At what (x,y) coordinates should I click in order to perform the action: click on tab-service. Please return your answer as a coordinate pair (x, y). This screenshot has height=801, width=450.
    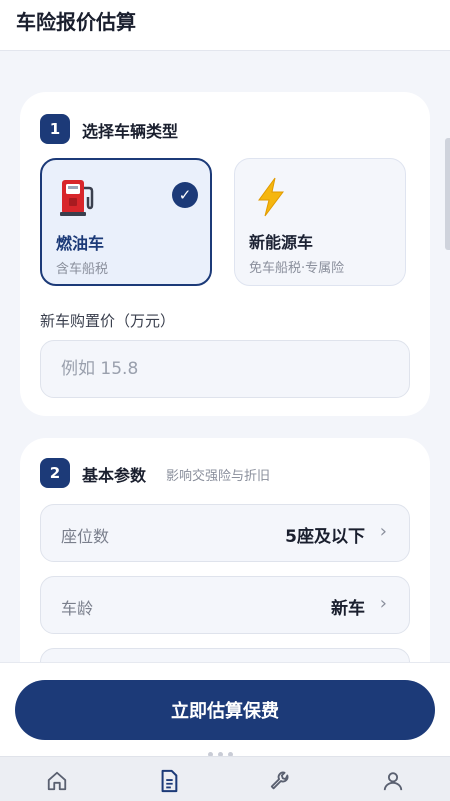
    Looking at the image, I should click on (280, 781).